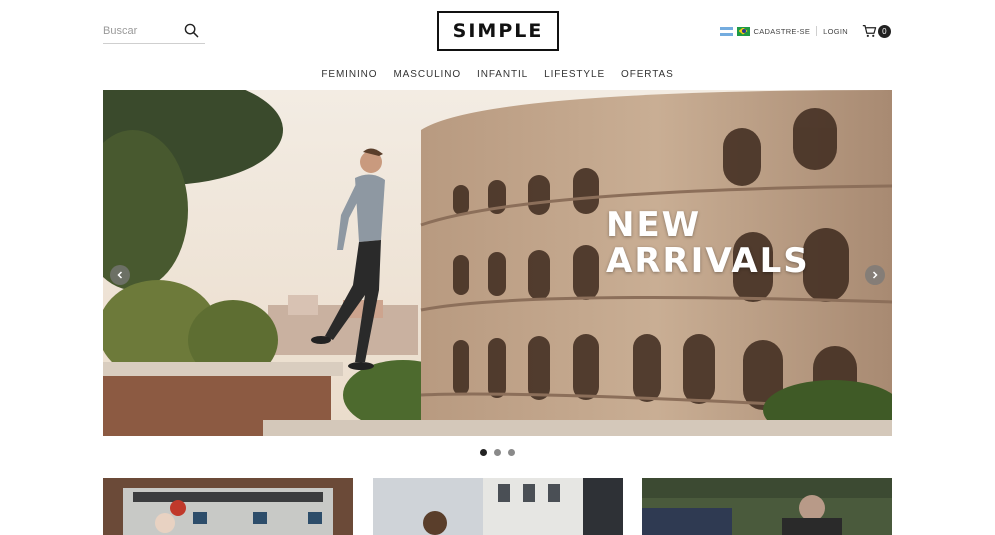 The height and width of the screenshot is (535, 995). Describe the element at coordinates (191, 30) in the screenshot. I see `search-icon` at that location.